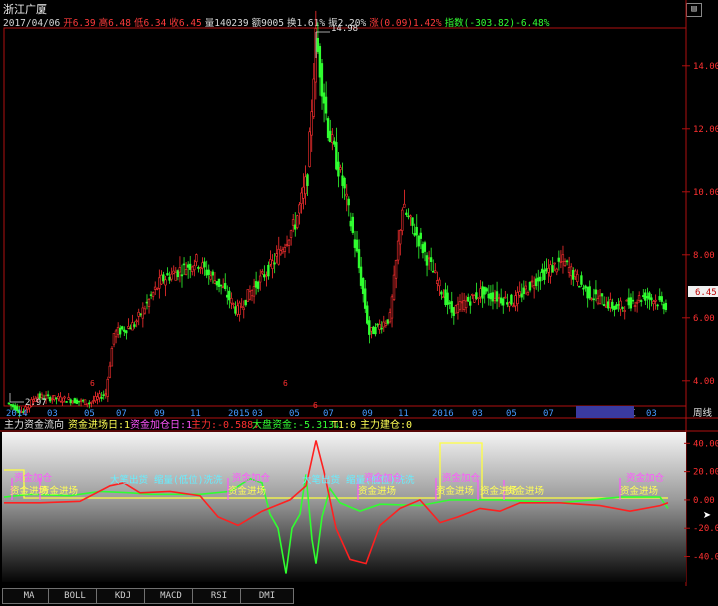 This screenshot has width=718, height=606. What do you see at coordinates (296, 424) in the screenshot?
I see `legend-item-market-funds: 大盘资金:-5.313↓` at bounding box center [296, 424].